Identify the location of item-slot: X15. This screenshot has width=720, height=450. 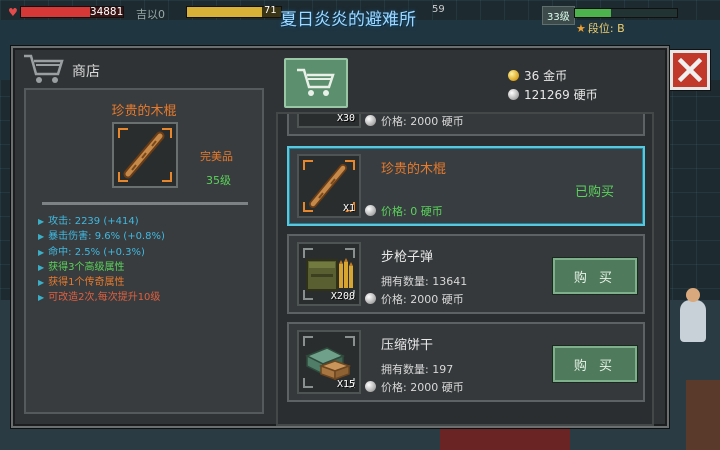
(329, 362).